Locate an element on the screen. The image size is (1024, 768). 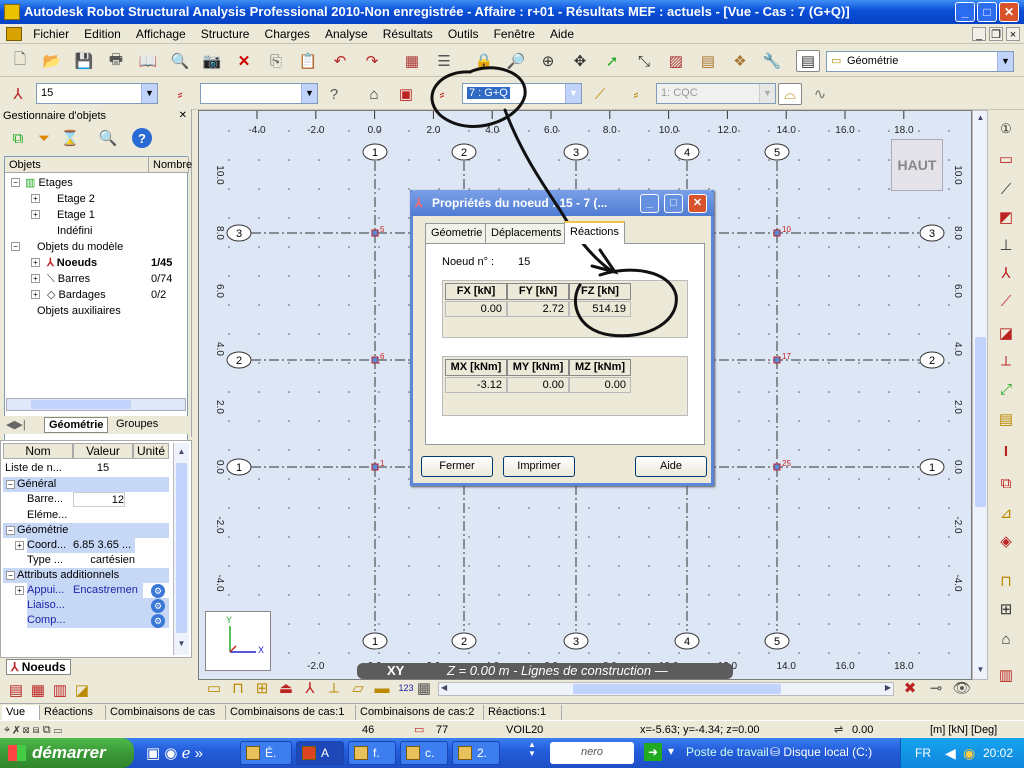
mode-icon: ⟋ is located at coordinates (600, 94).